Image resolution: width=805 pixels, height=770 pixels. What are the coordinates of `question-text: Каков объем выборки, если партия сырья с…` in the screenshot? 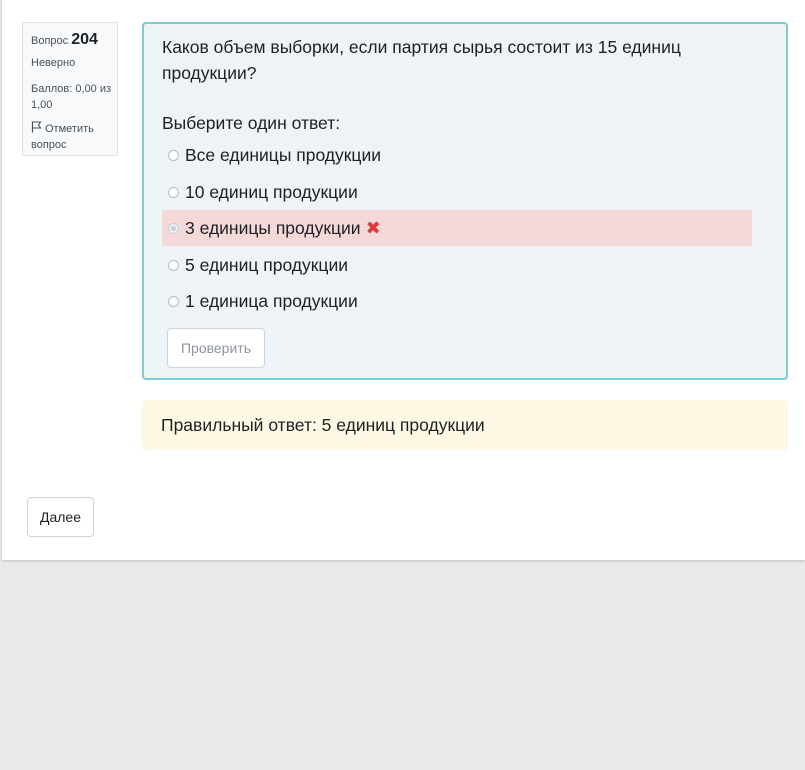 It's located at (421, 60).